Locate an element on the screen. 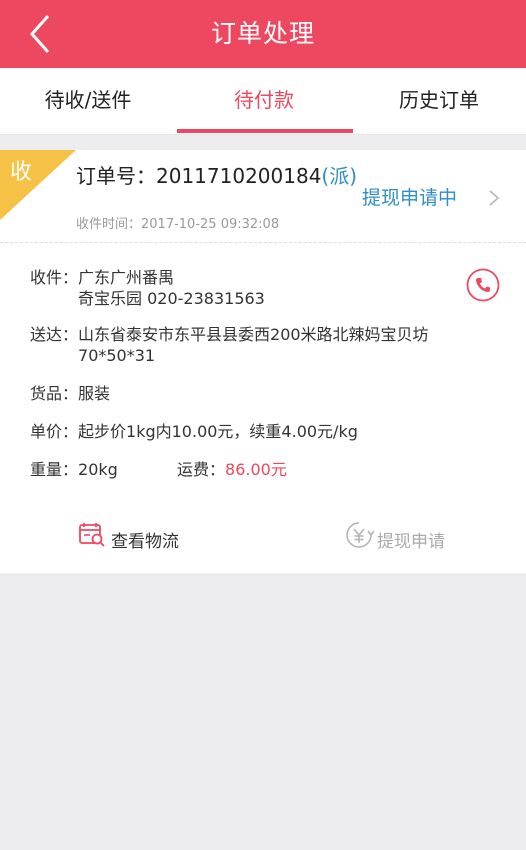 The image size is (526, 850). pickup-address-line1: 广东广州番禺 is located at coordinates (126, 277).